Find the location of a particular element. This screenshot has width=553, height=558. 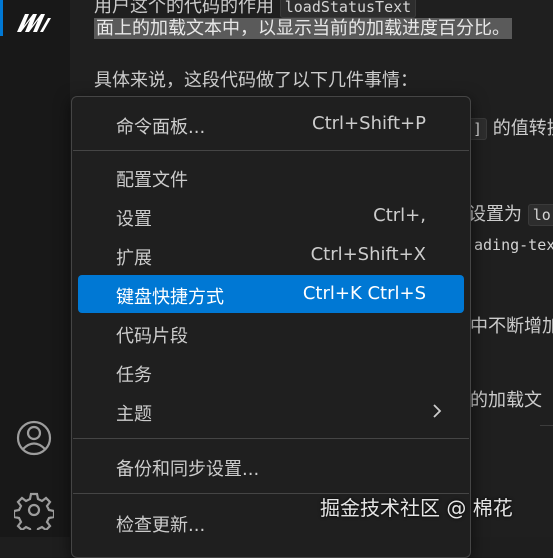

menu-item-themes: 主题 is located at coordinates (271, 411).